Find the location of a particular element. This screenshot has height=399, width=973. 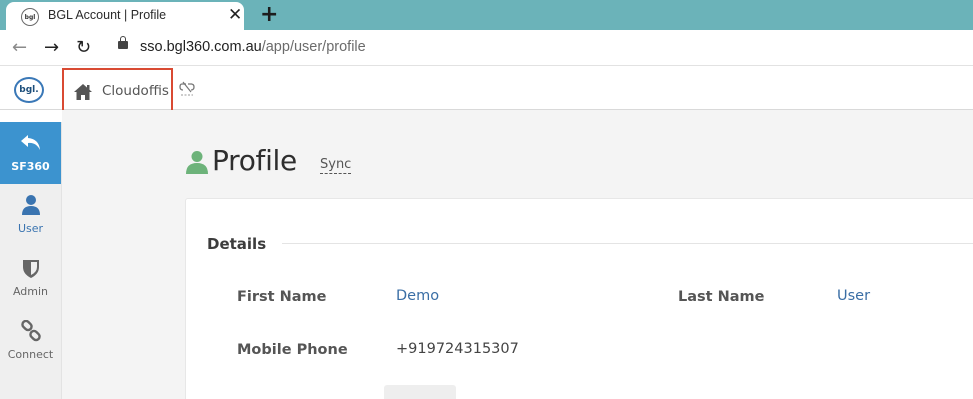

sidebar-item-label: Connect is located at coordinates (30, 354).